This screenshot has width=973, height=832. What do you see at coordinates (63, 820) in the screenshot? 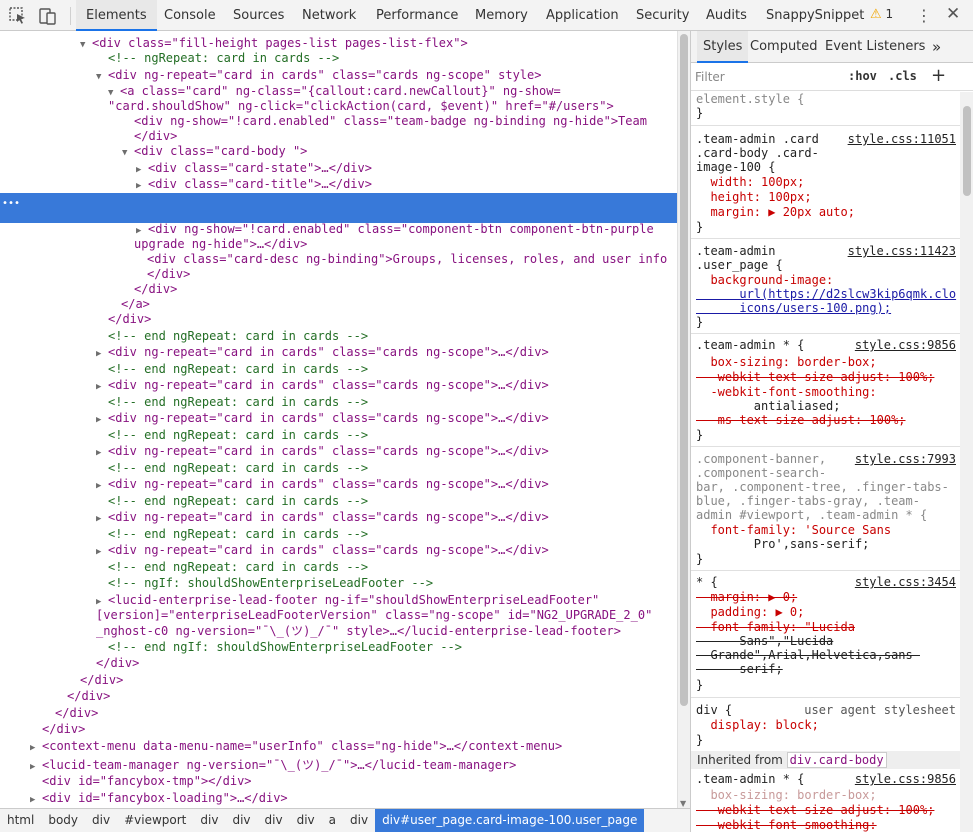
I see `breadcrumb-item: body` at bounding box center [63, 820].